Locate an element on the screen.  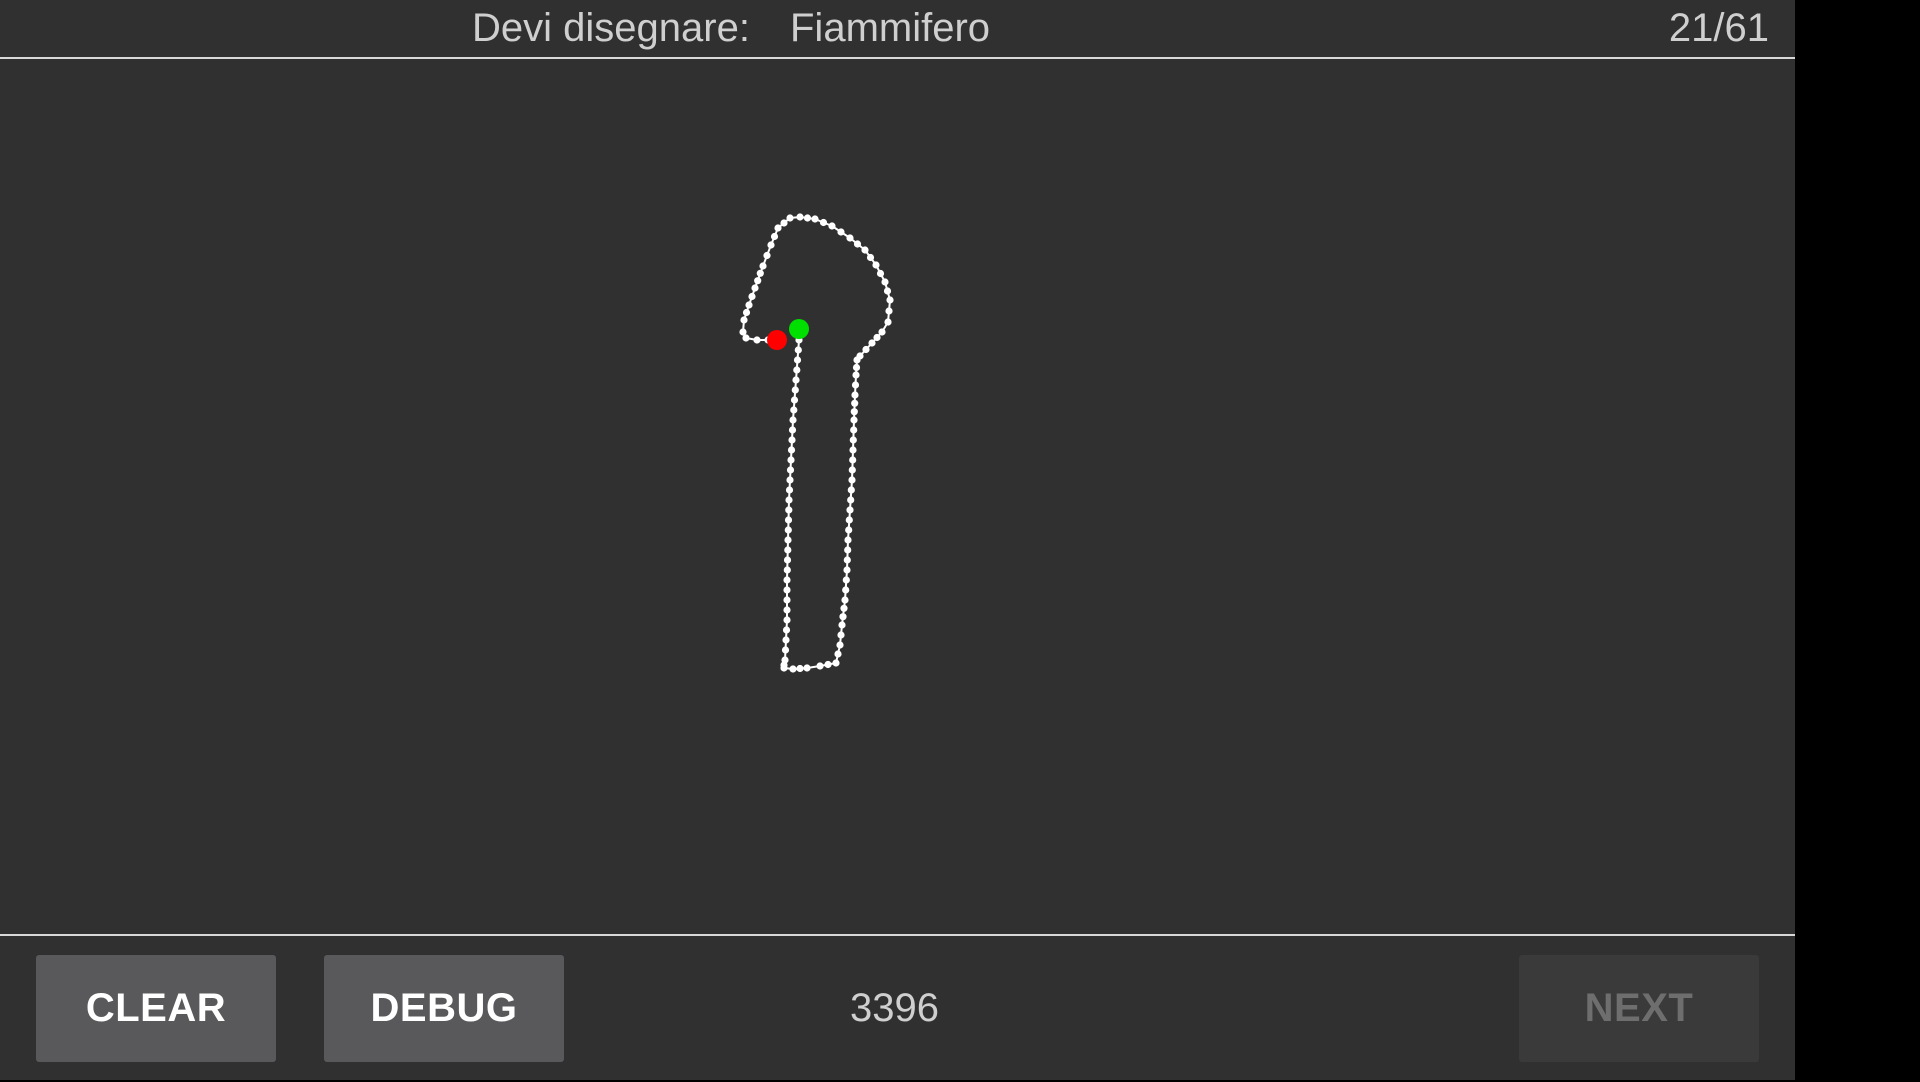
drawing-stroke is located at coordinates (816, 443).